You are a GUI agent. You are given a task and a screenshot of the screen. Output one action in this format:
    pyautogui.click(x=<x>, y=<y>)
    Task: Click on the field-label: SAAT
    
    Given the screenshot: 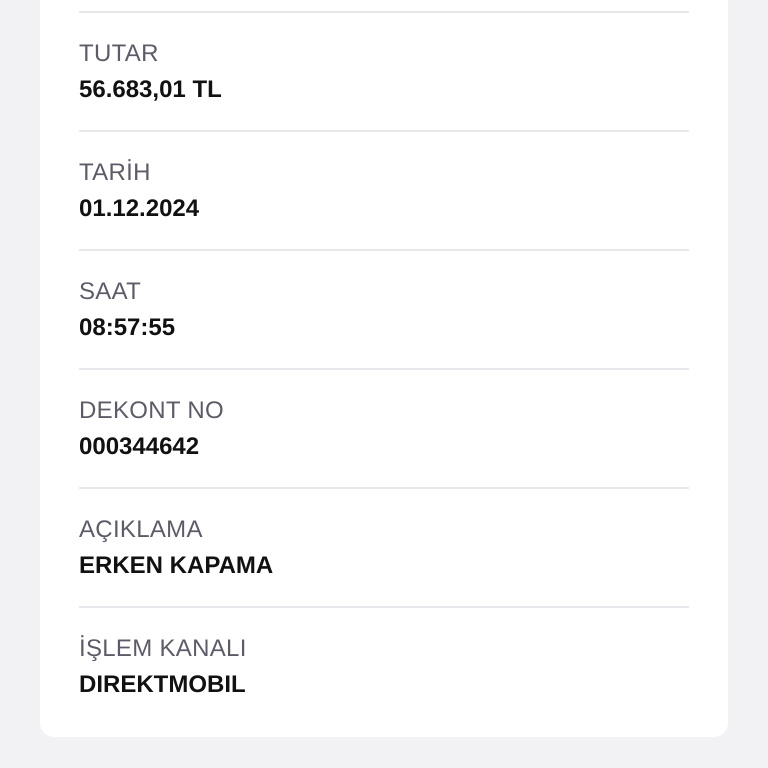 What is the action you would take?
    pyautogui.click(x=110, y=292)
    